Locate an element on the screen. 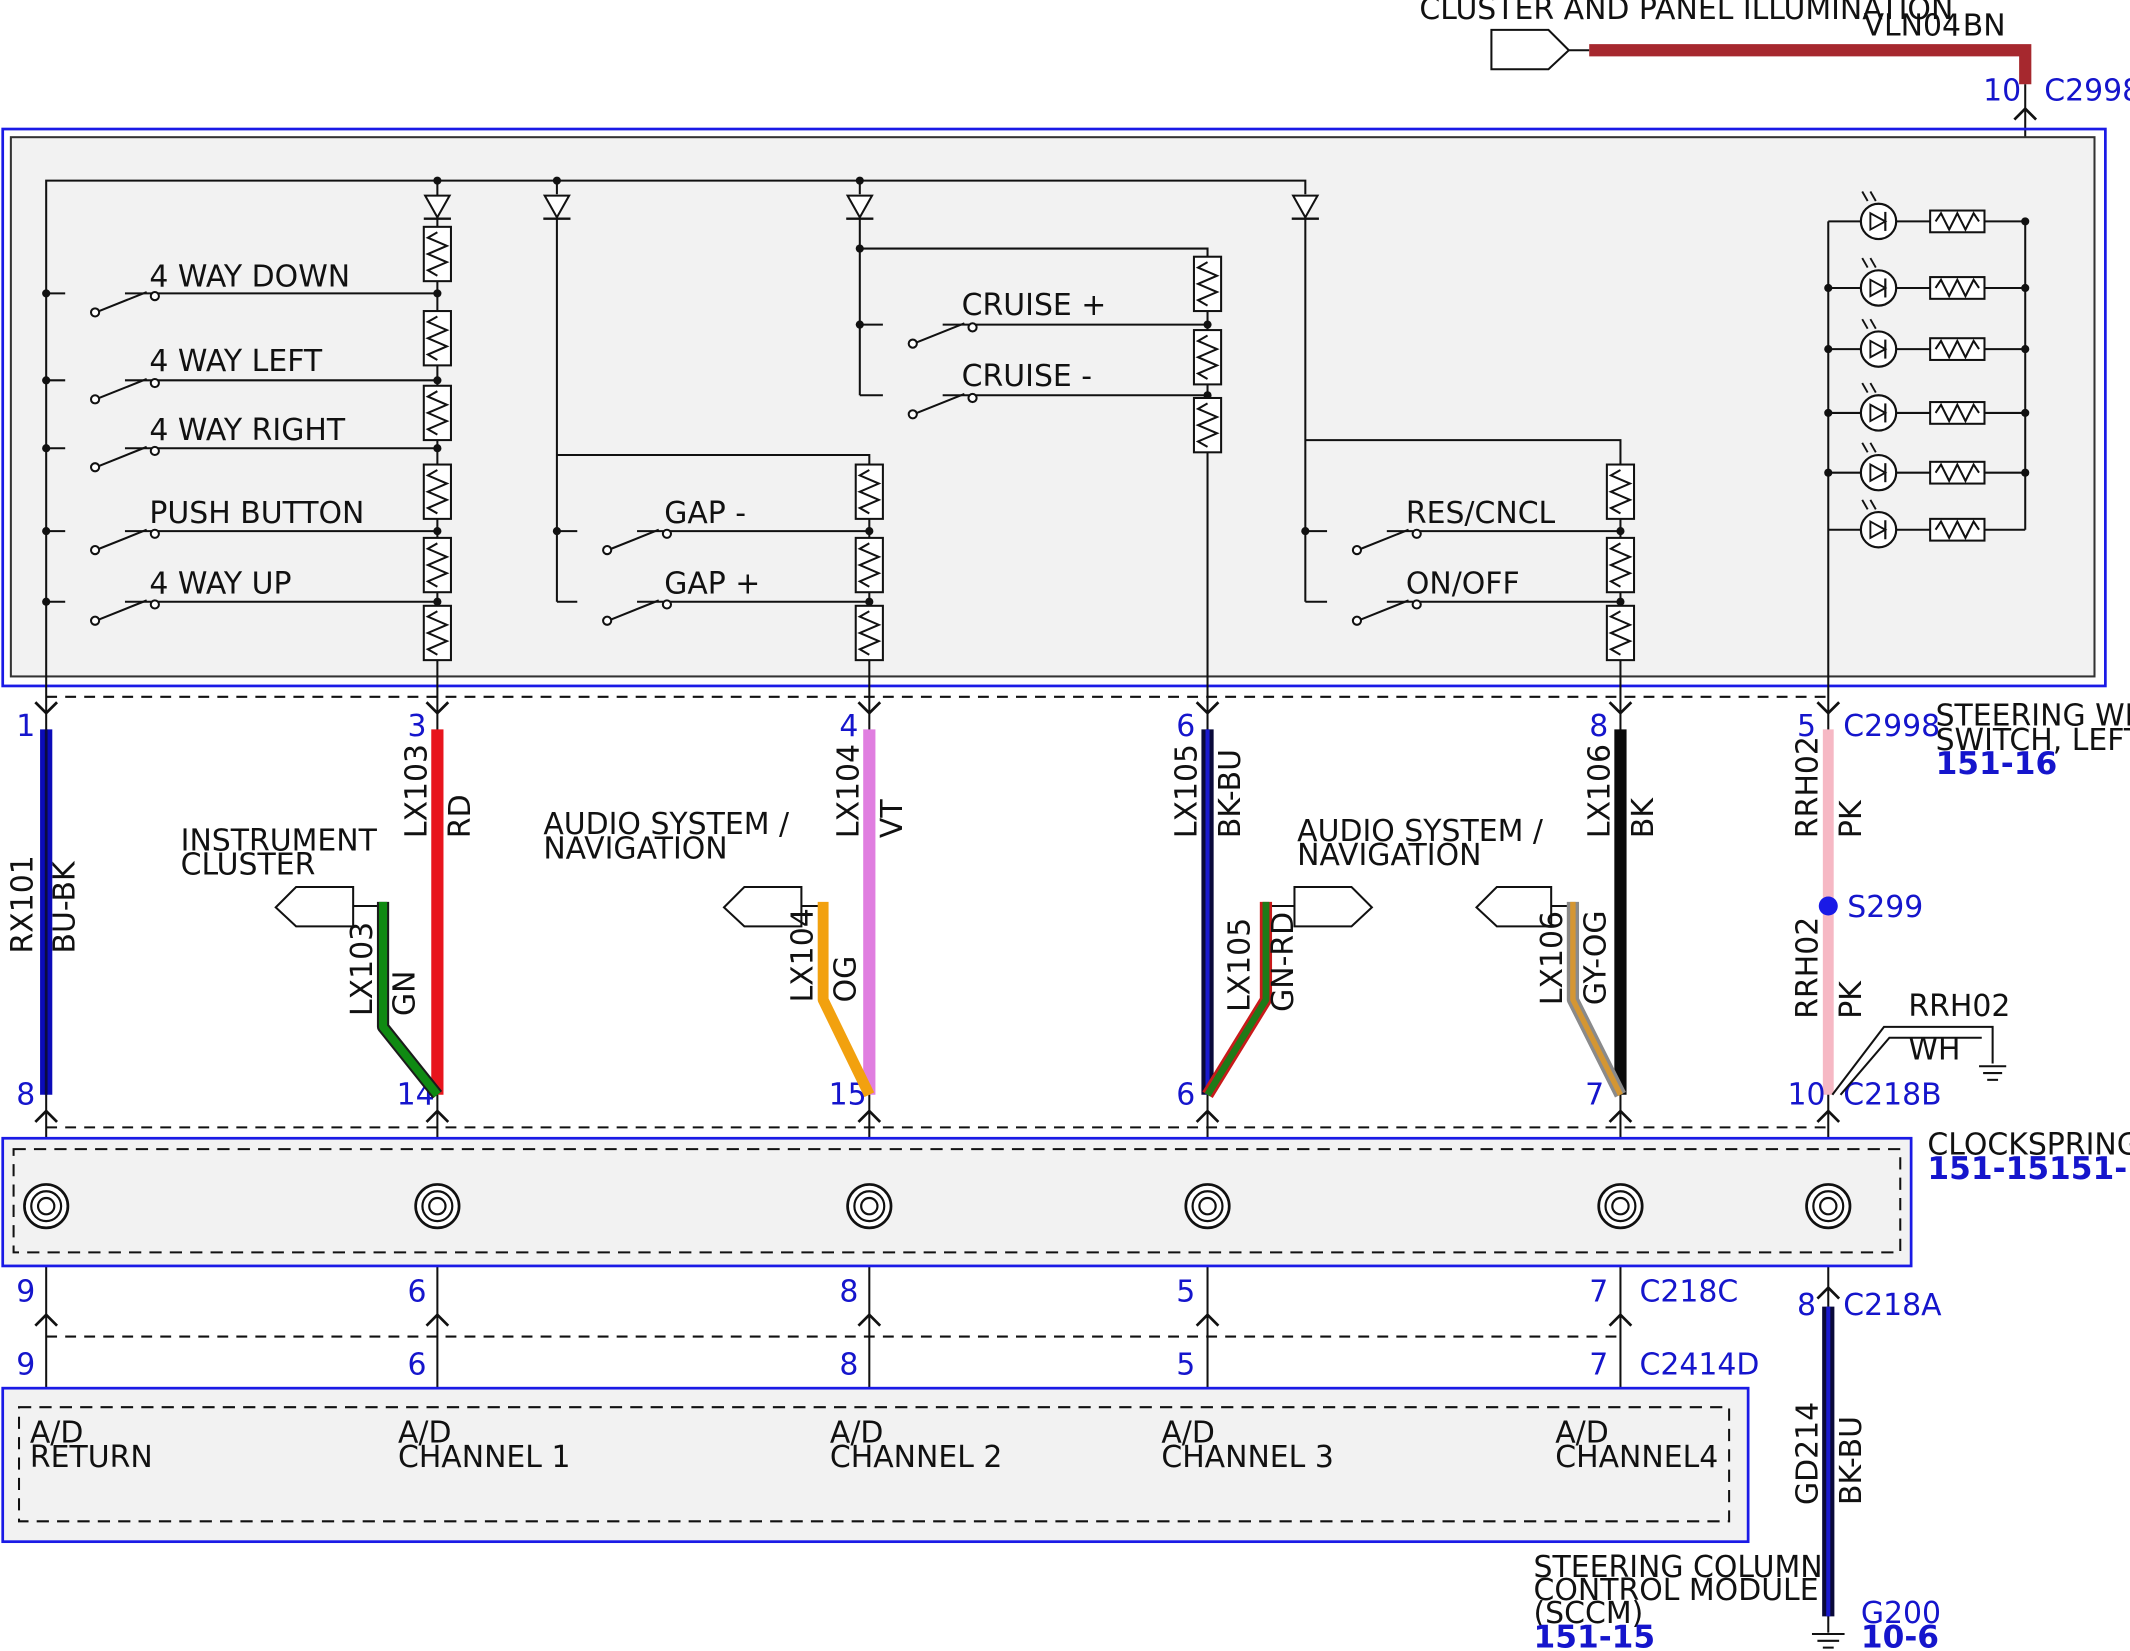 The height and width of the screenshot is (1651, 2130). switch-label-4-way-right: 4 WAY RIGHT is located at coordinates (247, 430).